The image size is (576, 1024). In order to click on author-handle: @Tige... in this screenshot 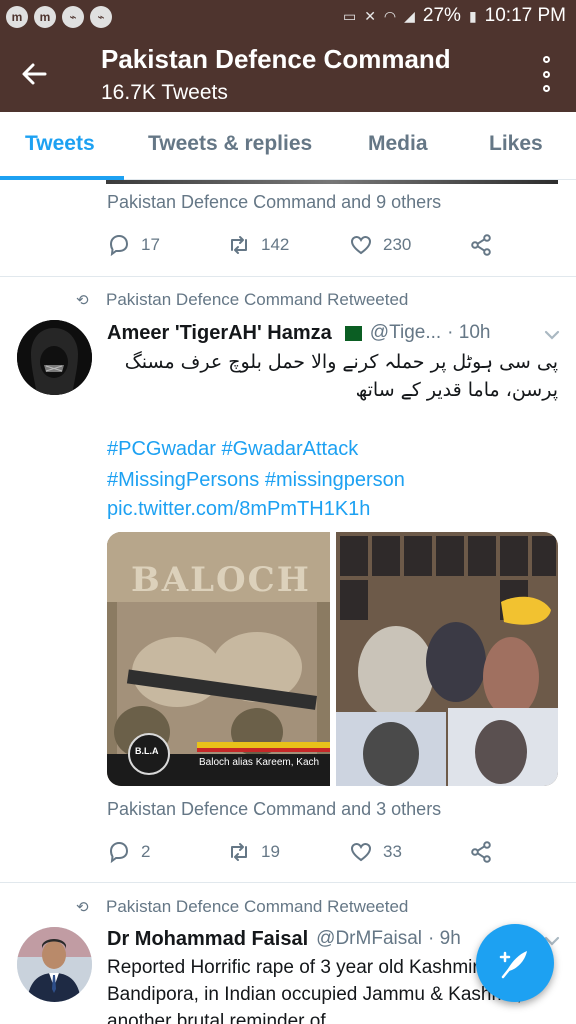, I will do `click(405, 333)`.